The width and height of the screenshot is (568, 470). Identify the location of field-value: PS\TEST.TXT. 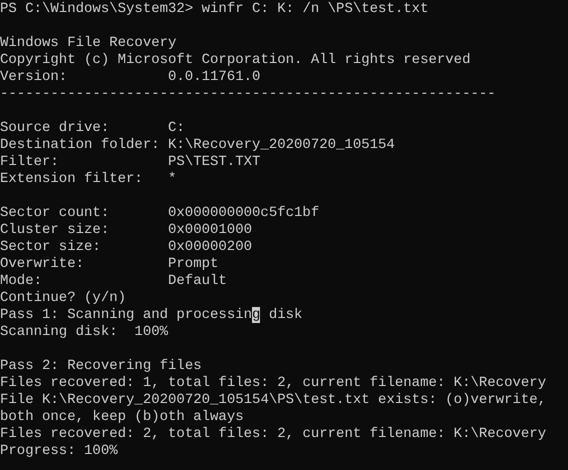
(214, 162).